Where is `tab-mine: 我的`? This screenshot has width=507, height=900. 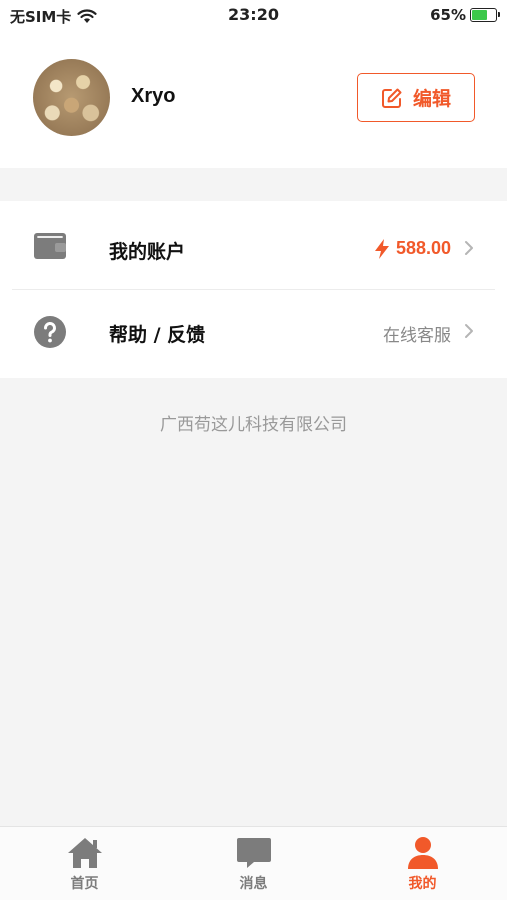
tab-mine: 我的 is located at coordinates (422, 863).